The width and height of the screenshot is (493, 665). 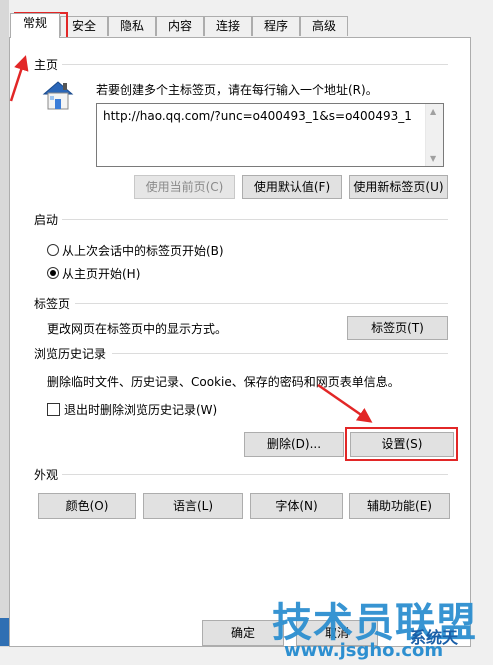 What do you see at coordinates (35, 25) in the screenshot?
I see `tab-general: 常规` at bounding box center [35, 25].